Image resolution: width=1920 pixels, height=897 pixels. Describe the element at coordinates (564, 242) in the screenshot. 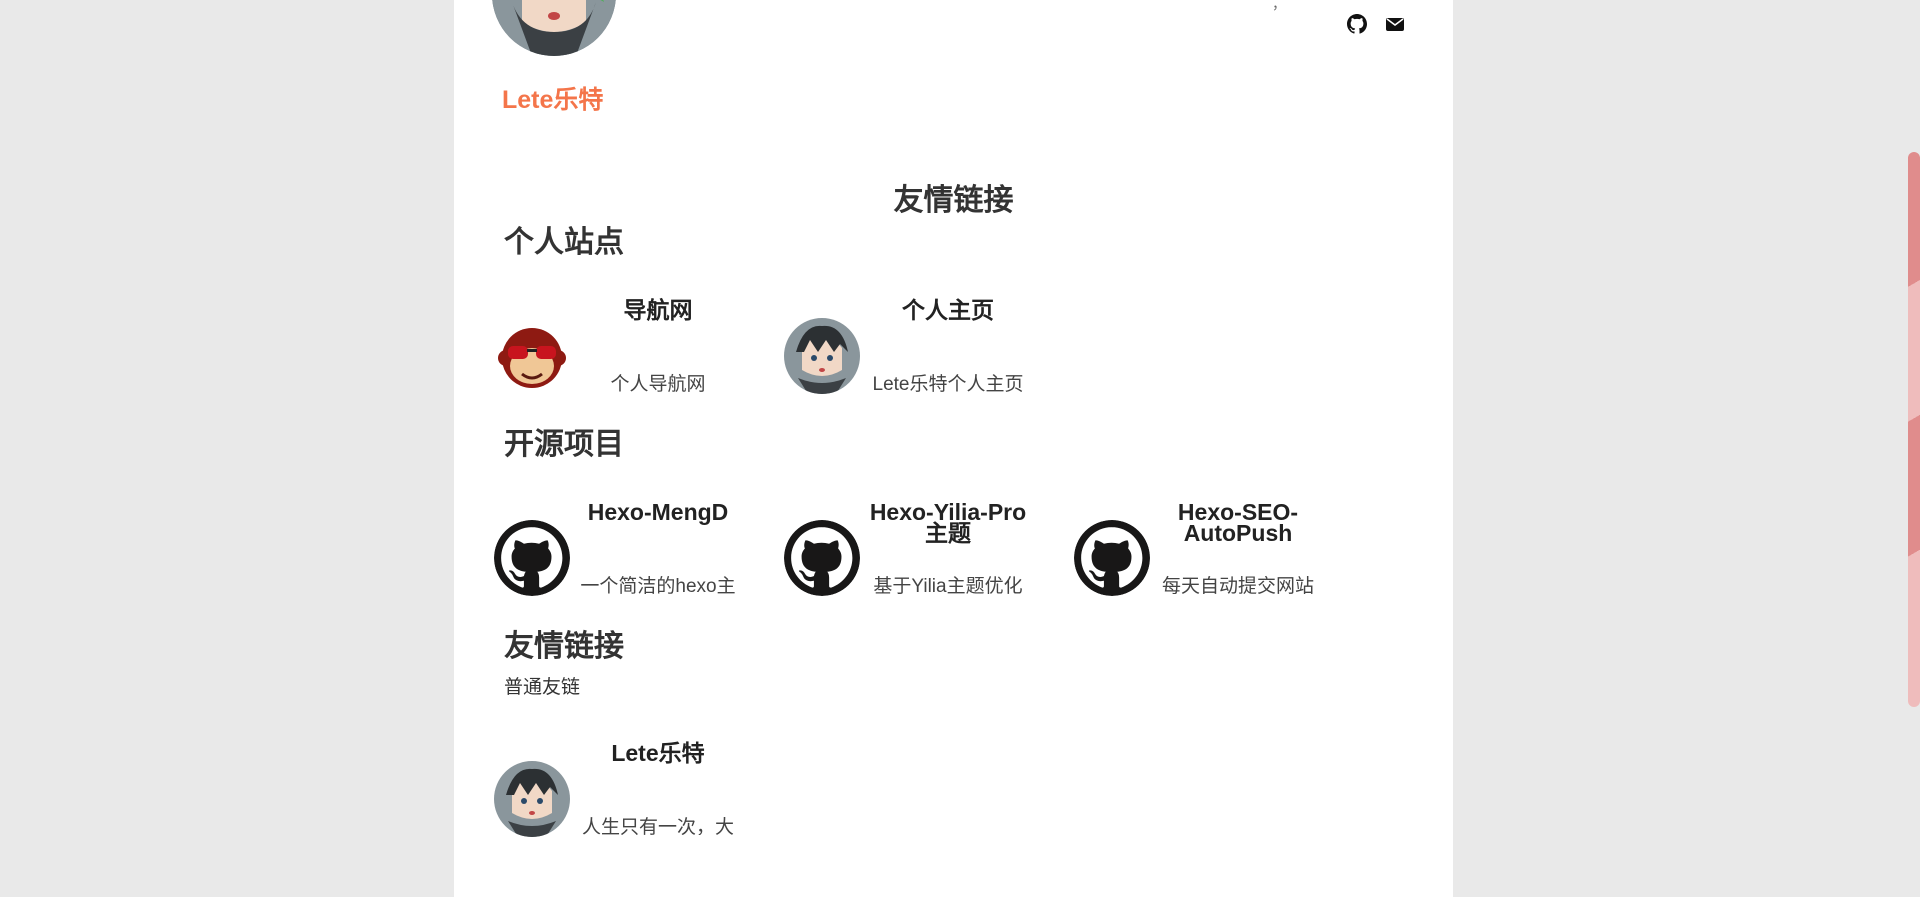

I see `section-title-personal-sites: 个人站点` at that location.